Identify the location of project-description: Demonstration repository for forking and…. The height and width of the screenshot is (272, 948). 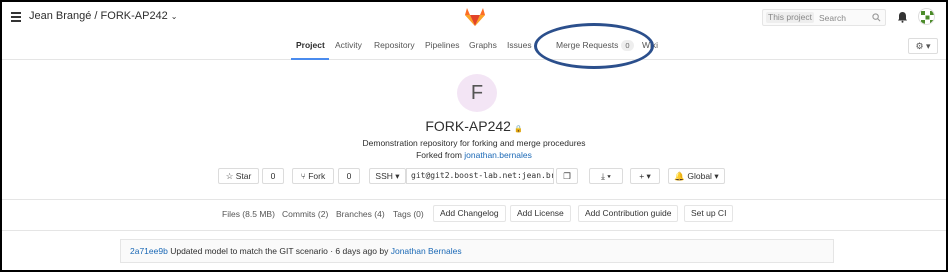
(474, 143).